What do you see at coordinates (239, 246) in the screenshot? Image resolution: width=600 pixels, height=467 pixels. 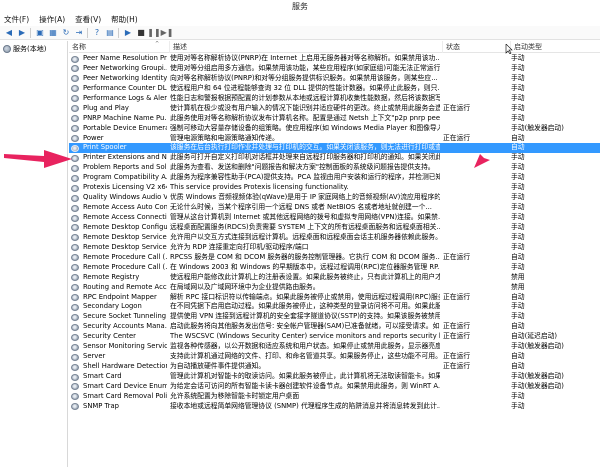 I see `service-description: 允许为 RDP 连接重定向打印机/驱动程序/端口` at bounding box center [239, 246].